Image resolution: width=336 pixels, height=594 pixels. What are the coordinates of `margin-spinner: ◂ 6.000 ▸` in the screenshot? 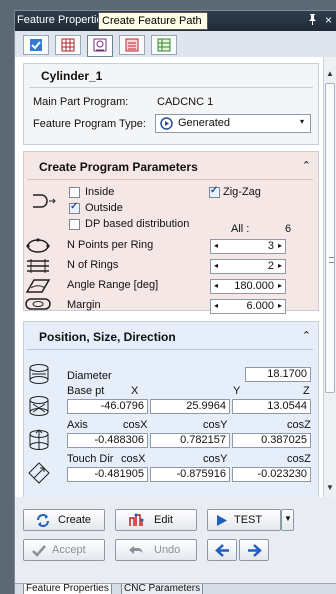 It's located at (248, 306).